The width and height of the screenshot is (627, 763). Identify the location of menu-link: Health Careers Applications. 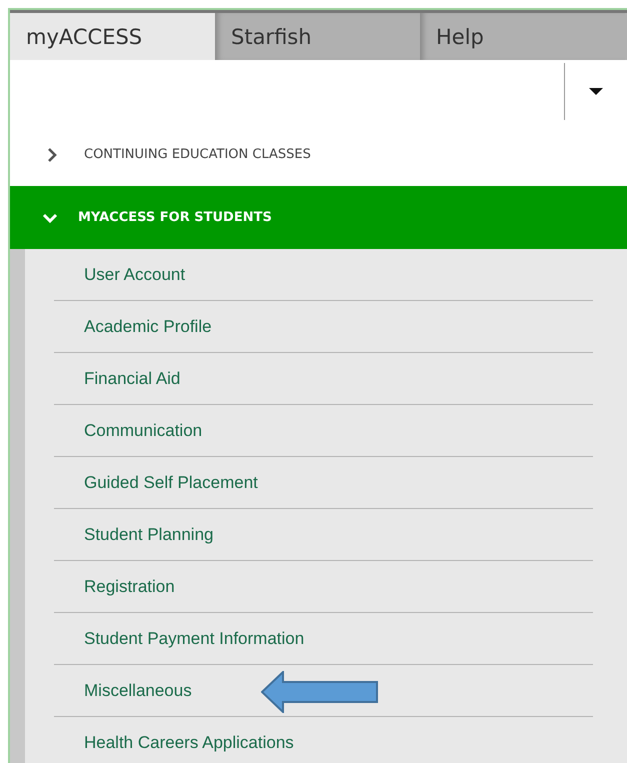
(174, 742).